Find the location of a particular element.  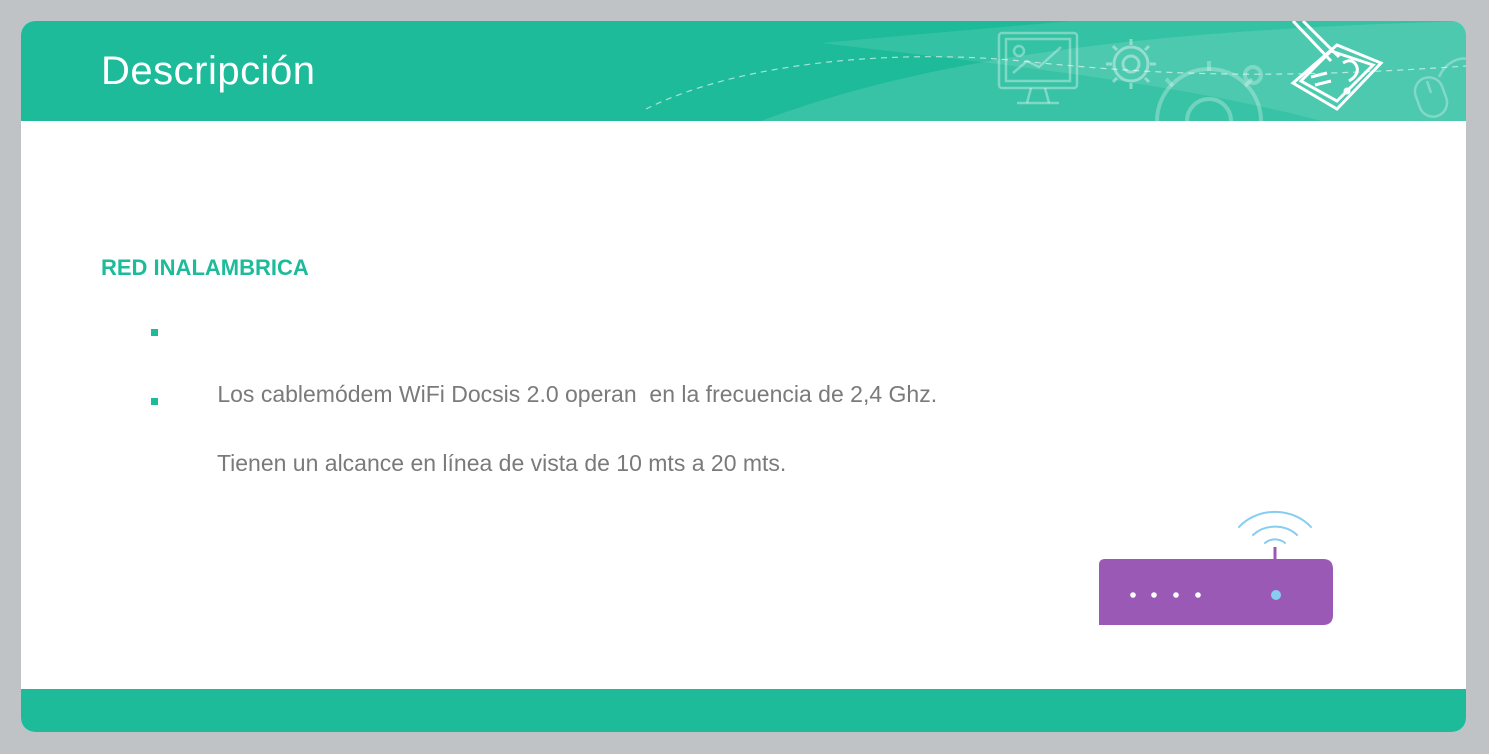

header-banner: Descripción is located at coordinates (743, 71).